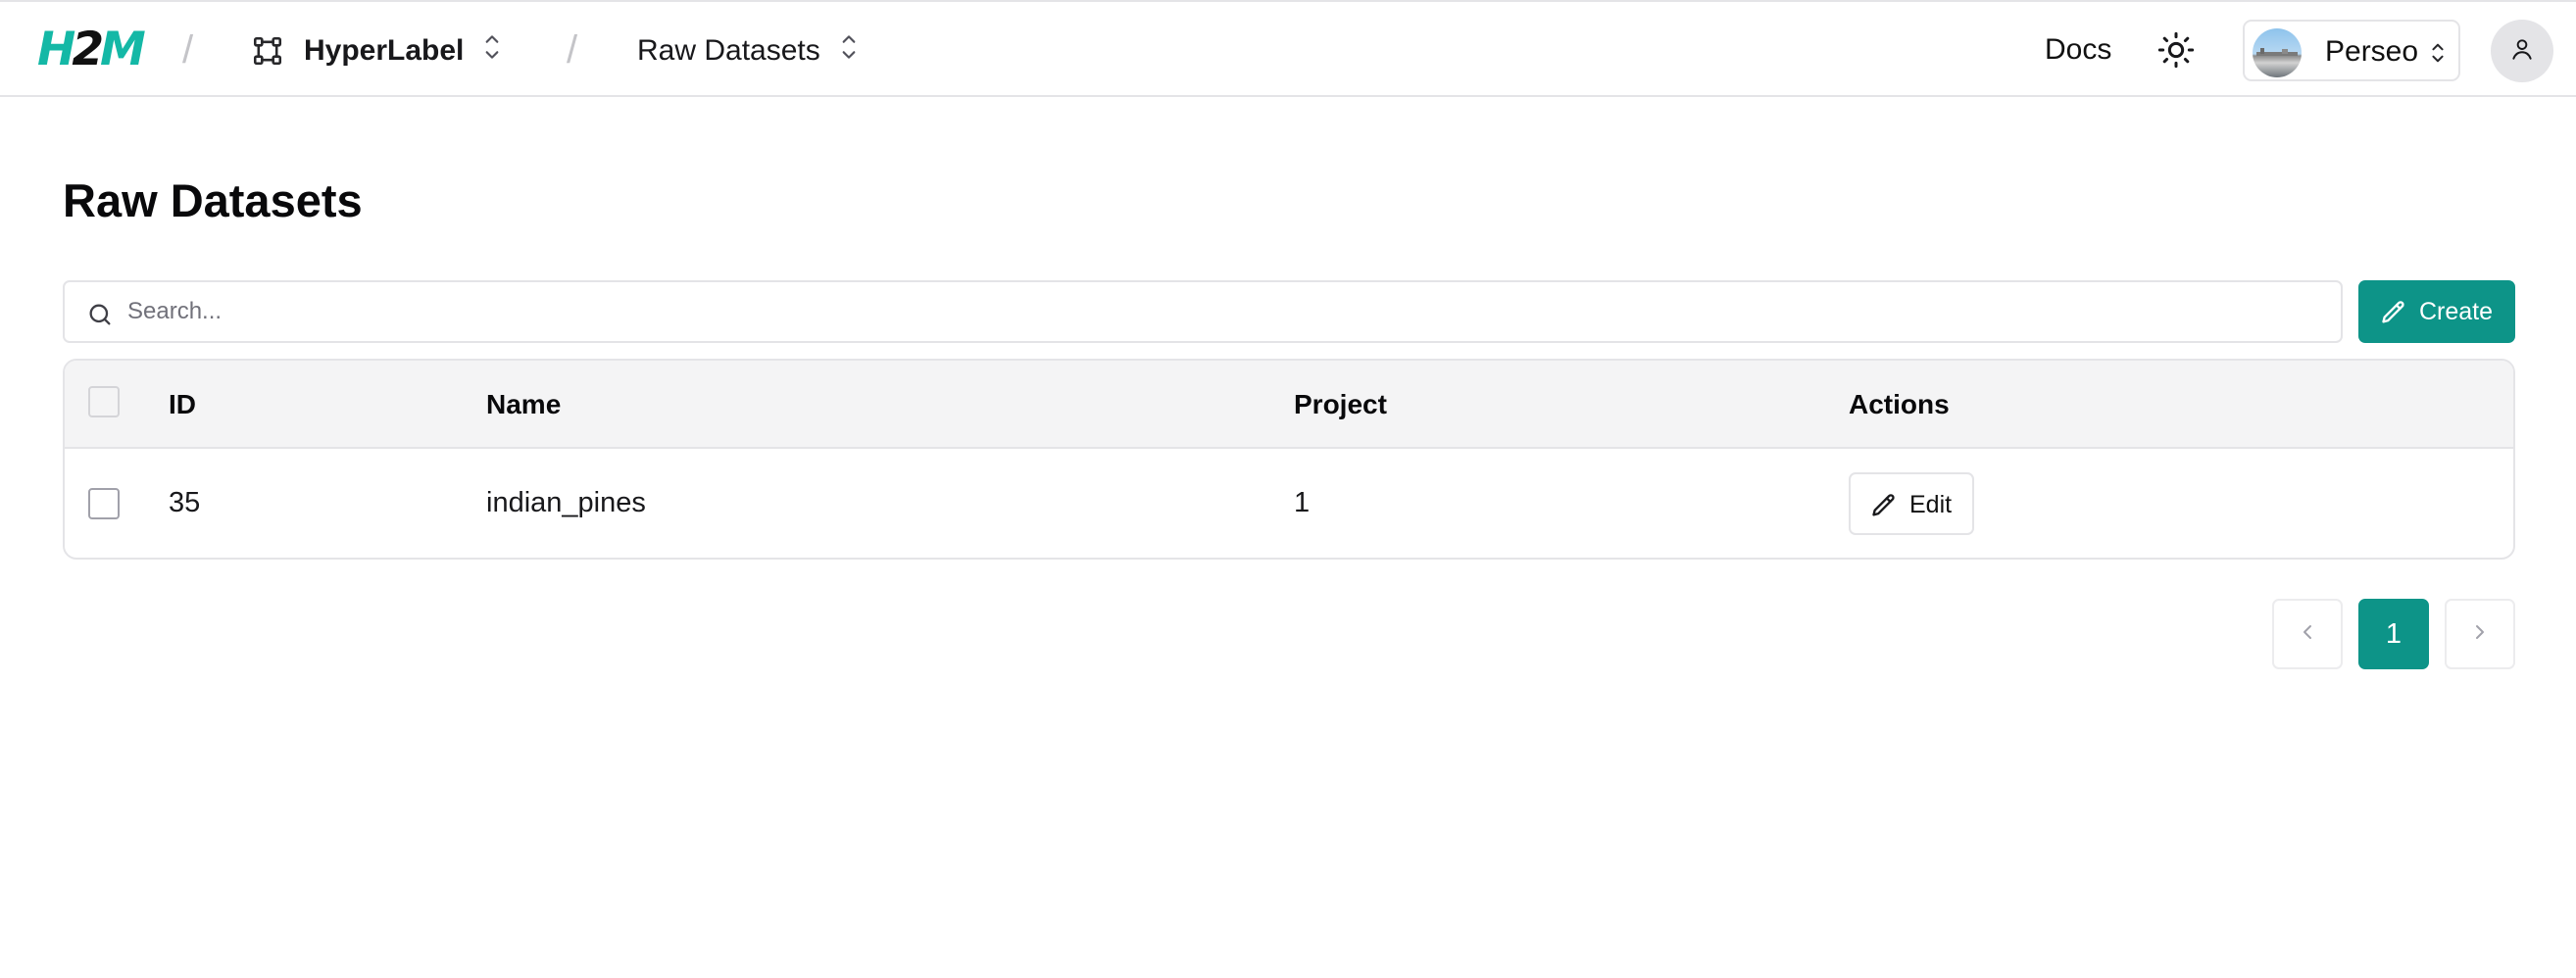 The height and width of the screenshot is (978, 2576). I want to click on user-menu-button, so click(2522, 51).